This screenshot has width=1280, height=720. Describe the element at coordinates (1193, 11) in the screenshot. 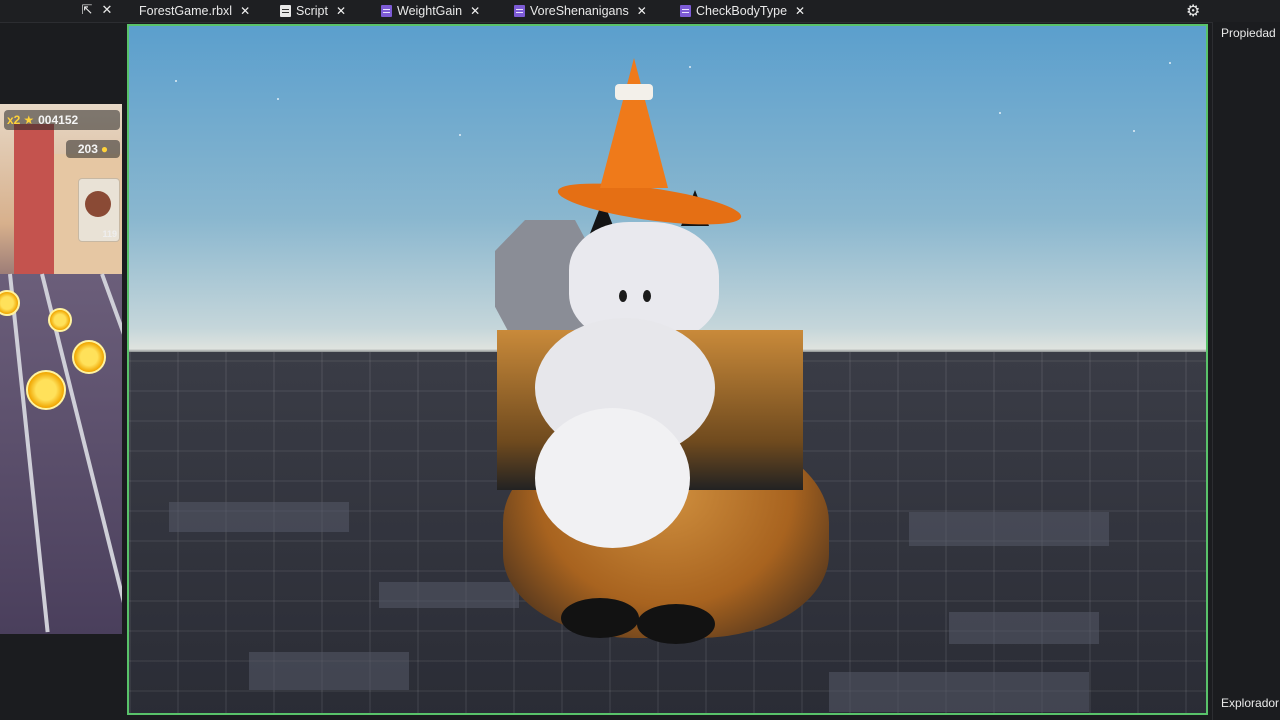

I see `gear-icon: ⚙` at that location.